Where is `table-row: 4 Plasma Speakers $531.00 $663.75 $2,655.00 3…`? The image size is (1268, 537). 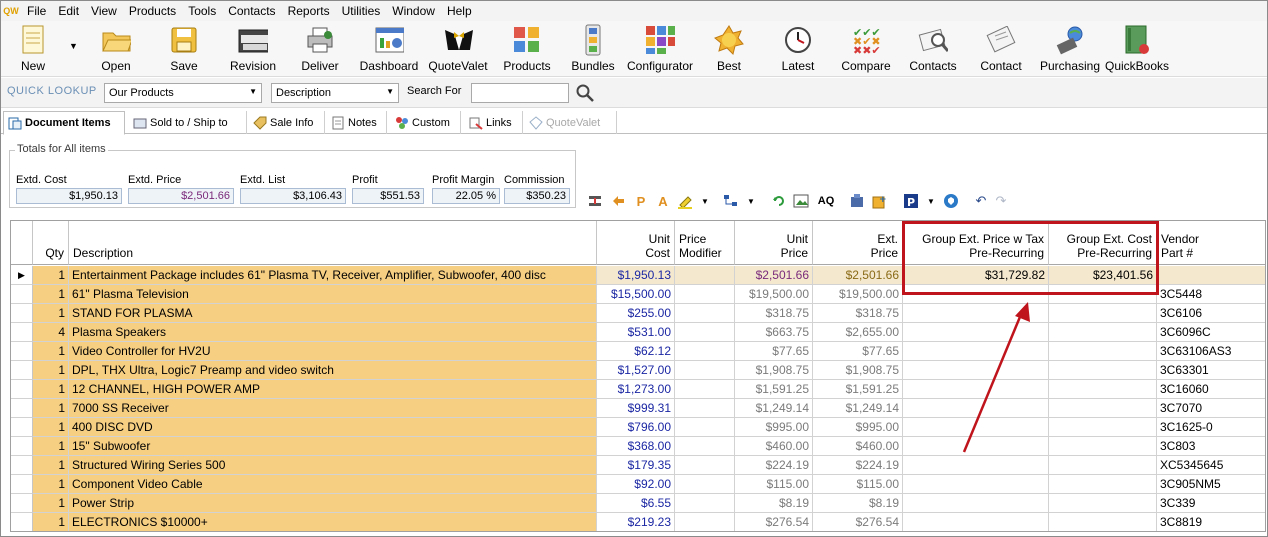
table-row: 4 Plasma Speakers $531.00 $663.75 $2,655.00 3… is located at coordinates (638, 332).